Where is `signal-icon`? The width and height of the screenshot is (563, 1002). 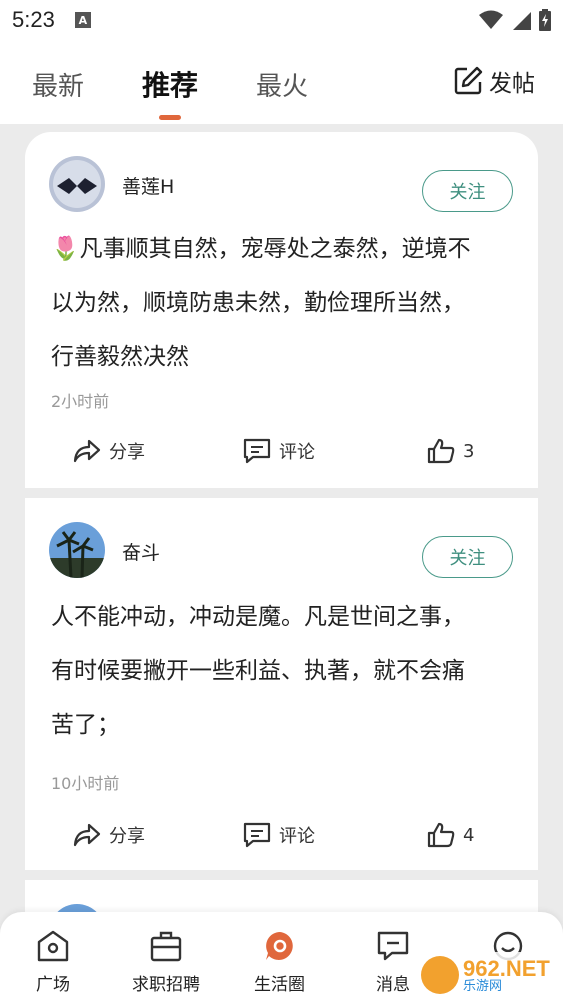 signal-icon is located at coordinates (522, 21).